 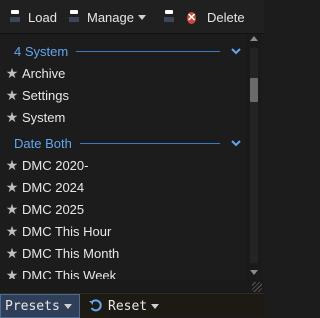 What do you see at coordinates (122, 165) in the screenshot?
I see `list-item: ★ DMC 2020-` at bounding box center [122, 165].